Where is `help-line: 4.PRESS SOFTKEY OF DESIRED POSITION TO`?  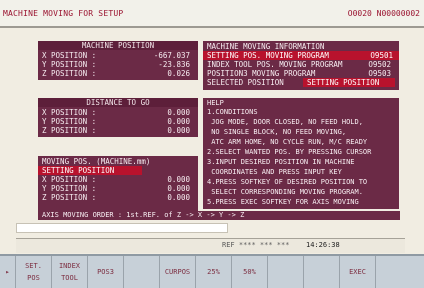
help-line: 4.PRESS SOFTKEY OF DESIRED POSITION TO is located at coordinates (287, 182).